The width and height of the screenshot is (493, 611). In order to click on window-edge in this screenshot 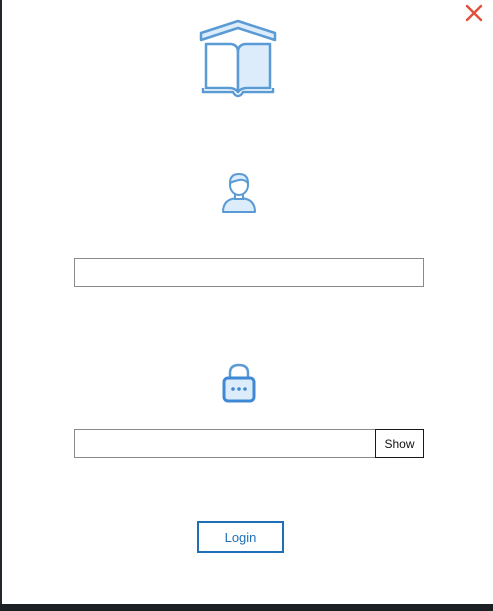, I will do `click(1, 302)`.